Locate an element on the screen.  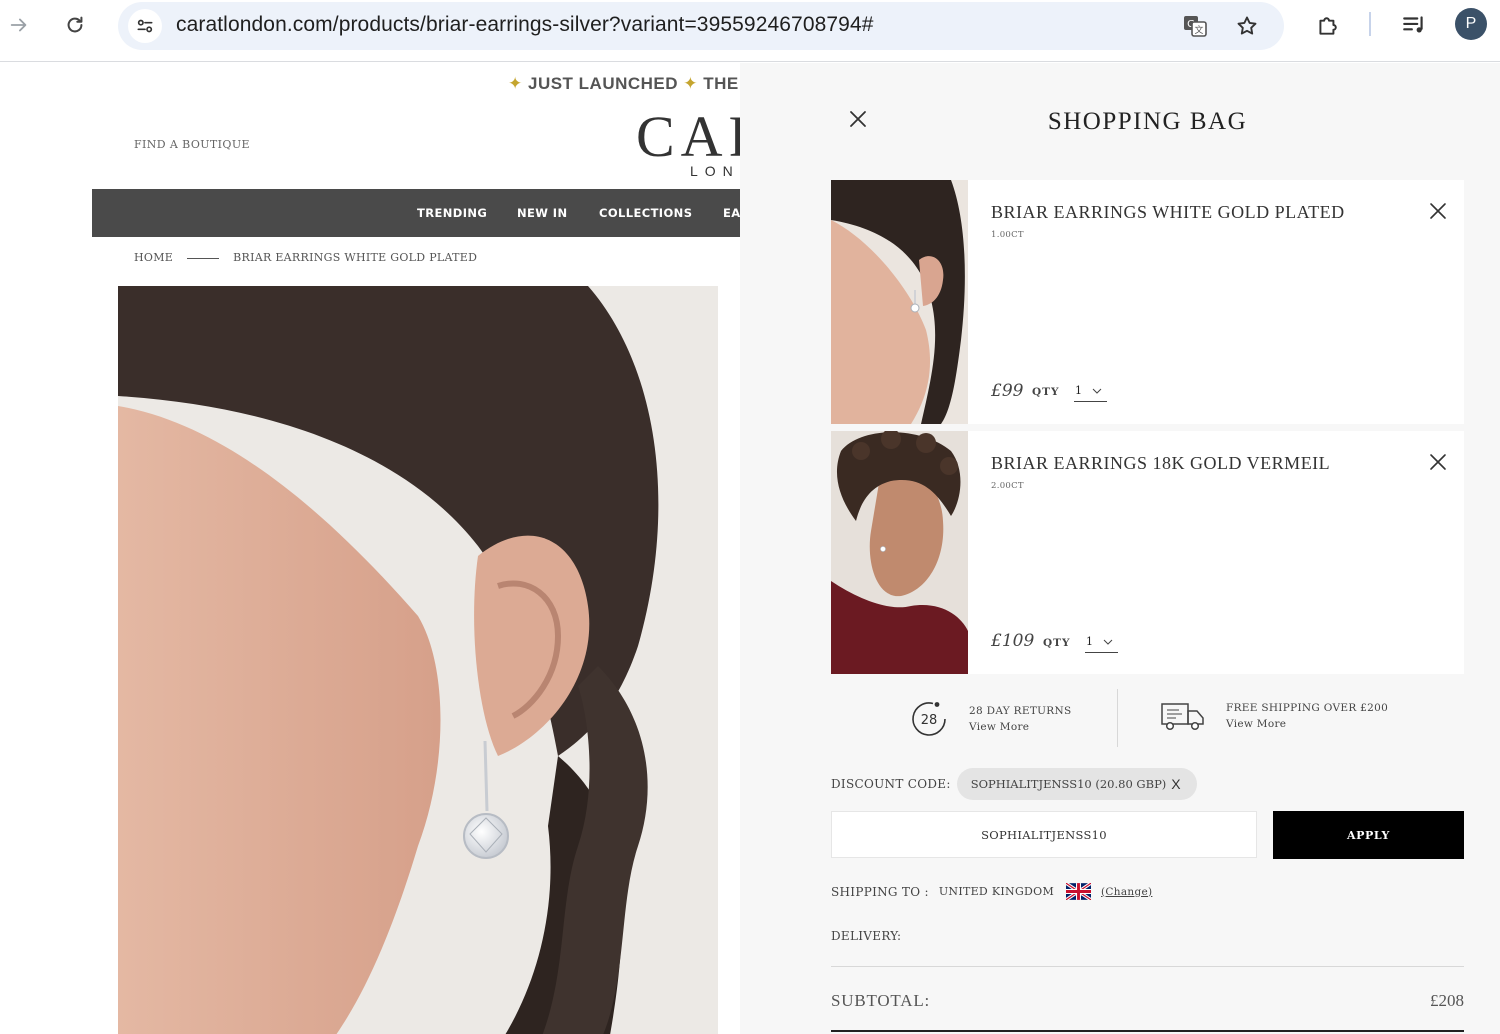
shipping-country: UNITED KINGDOM is located at coordinates (996, 891).